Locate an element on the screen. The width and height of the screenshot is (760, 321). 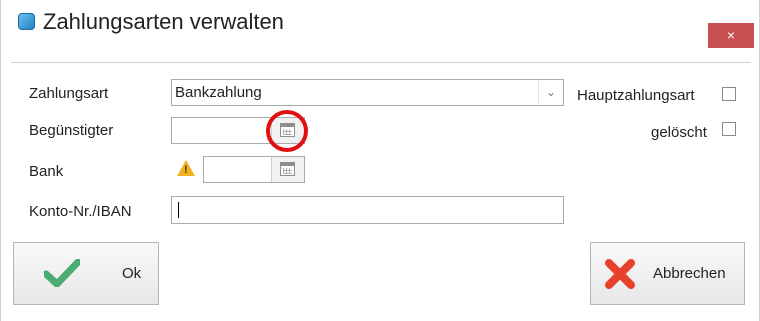
konto-label: Konto-Nr./IBAN is located at coordinates (80, 211).